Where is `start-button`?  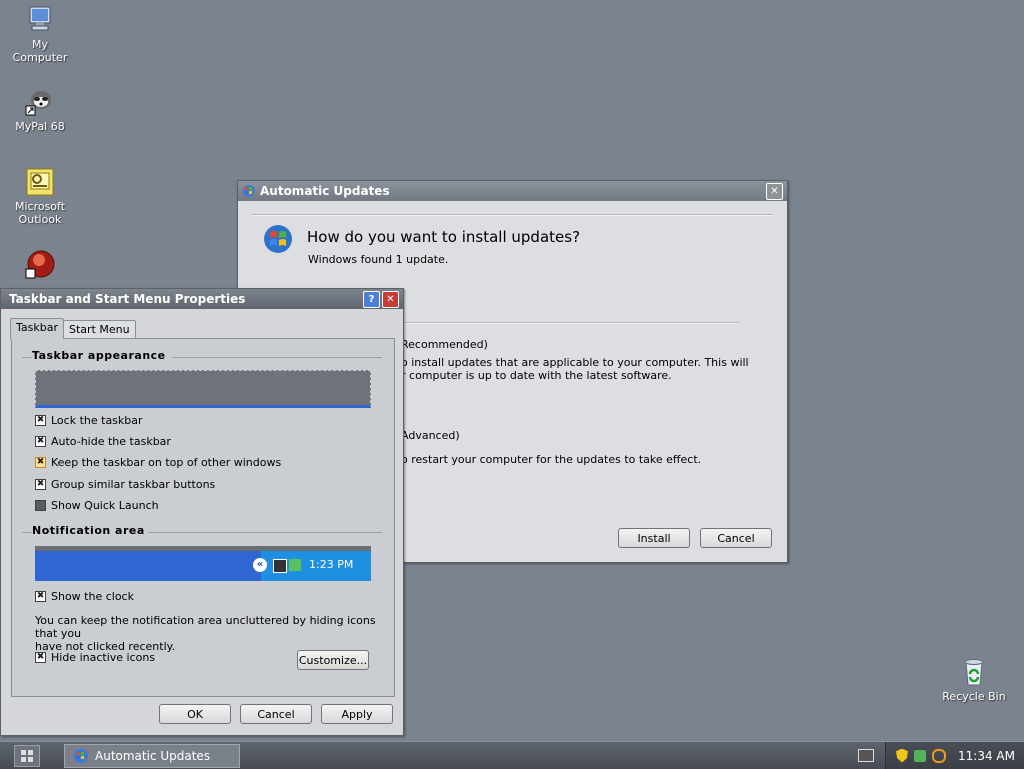
start-button is located at coordinates (27, 756).